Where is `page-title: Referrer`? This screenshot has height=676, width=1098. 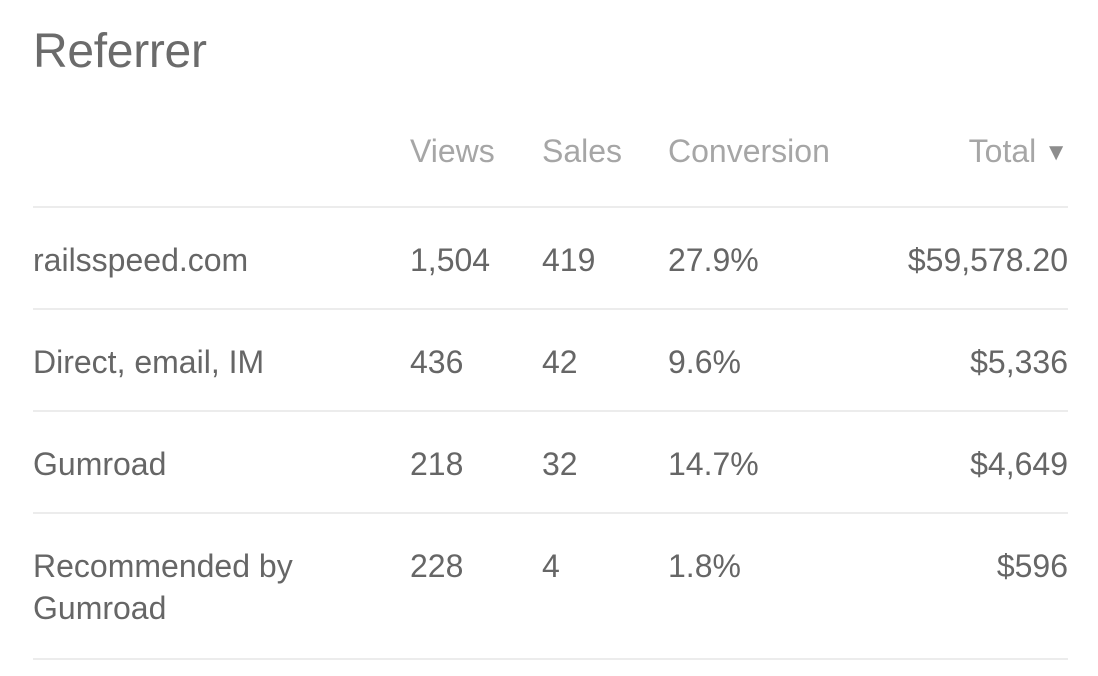
page-title: Referrer is located at coordinates (120, 51).